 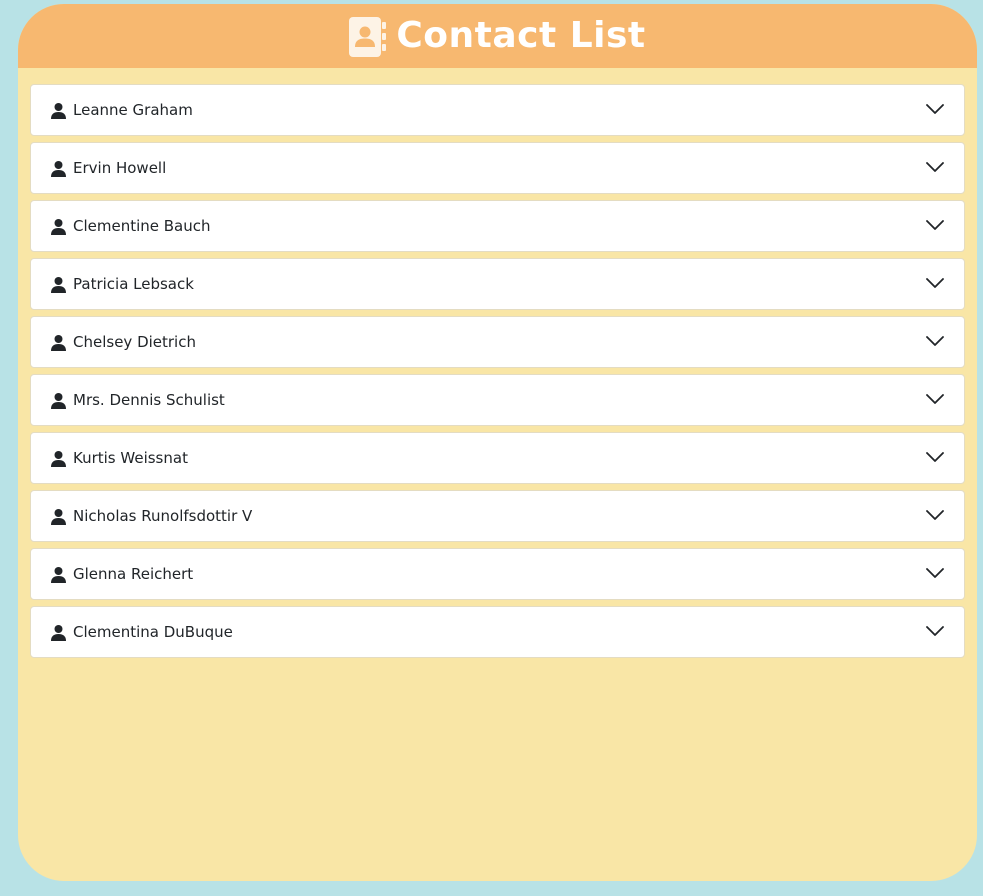 I want to click on contact-item: Ervin Howell, so click(x=497, y=168).